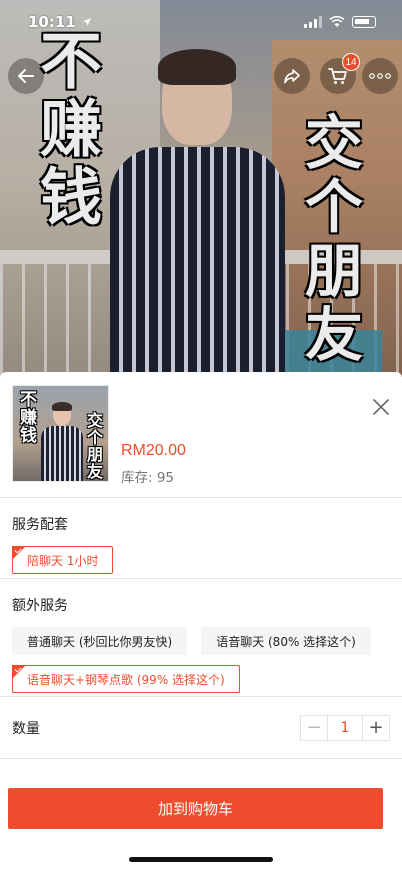 This screenshot has width=402, height=870. I want to click on cart-button: 14, so click(340, 73).